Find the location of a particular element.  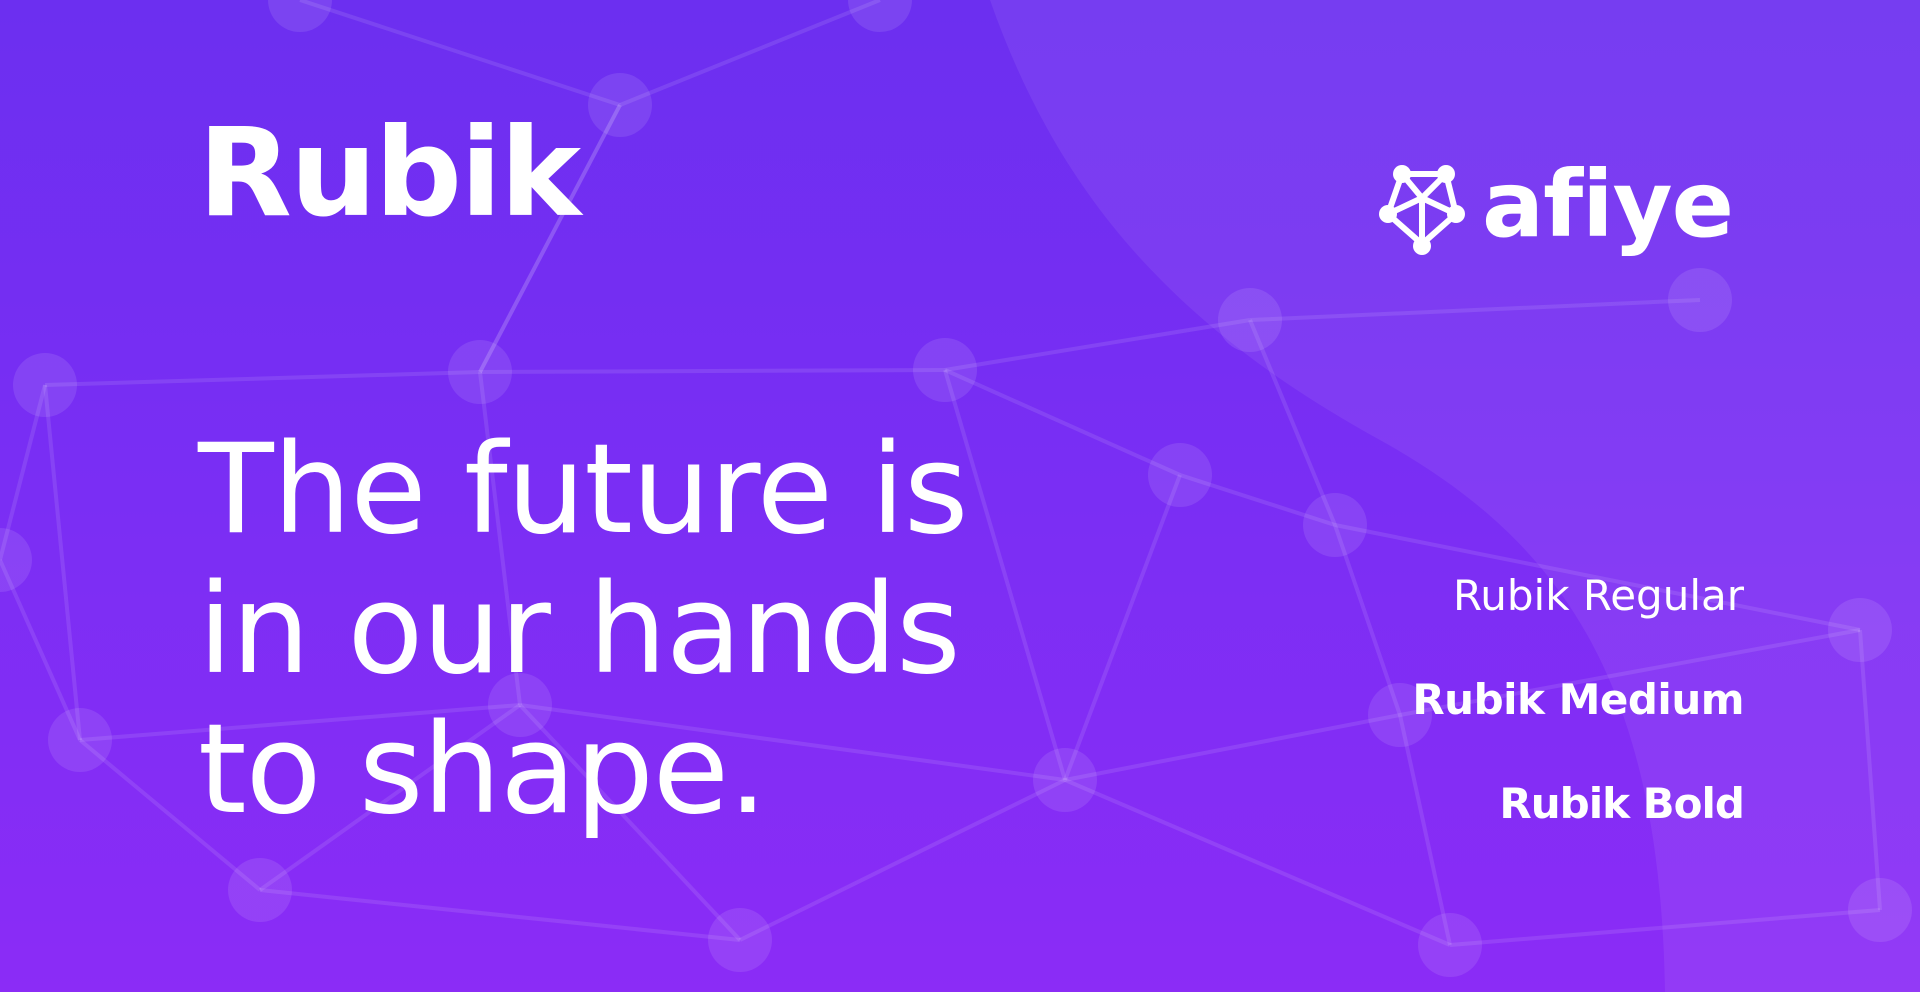

brand-name: afiye is located at coordinates (1608, 204).